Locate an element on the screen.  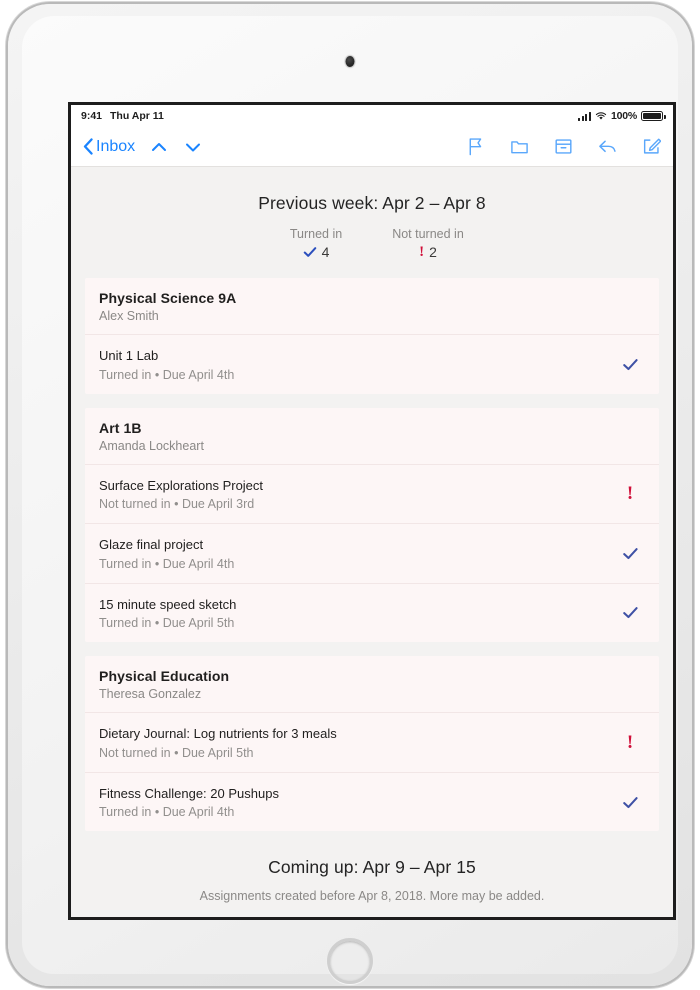
teacher-name: Alex Smith is located at coordinates (129, 316).